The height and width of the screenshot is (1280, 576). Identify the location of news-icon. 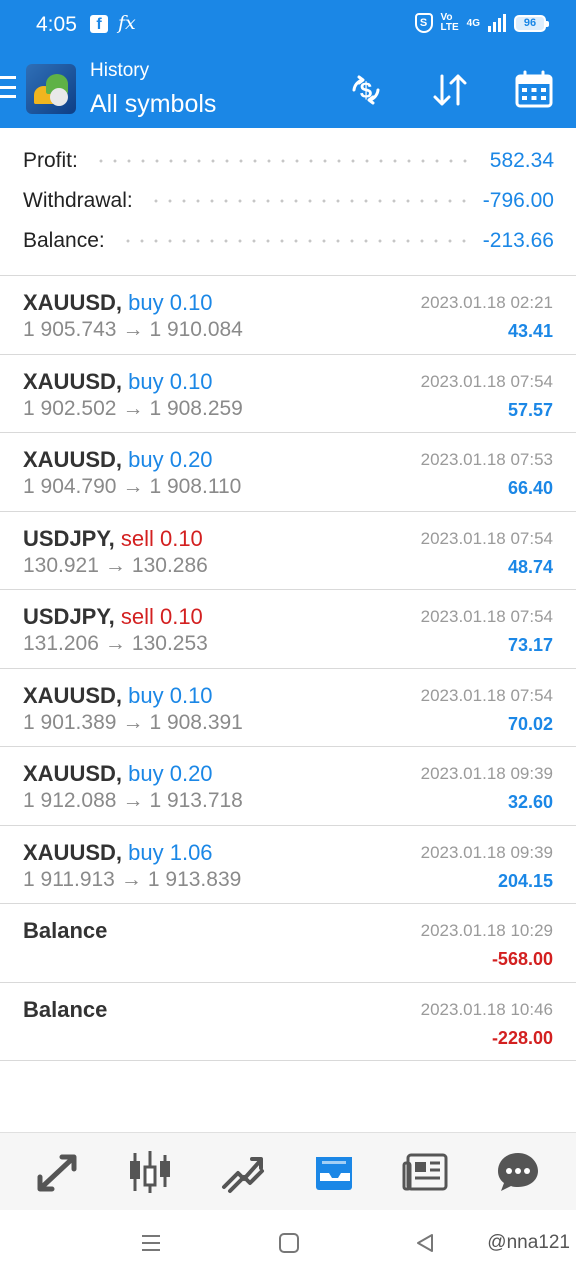
(426, 1172).